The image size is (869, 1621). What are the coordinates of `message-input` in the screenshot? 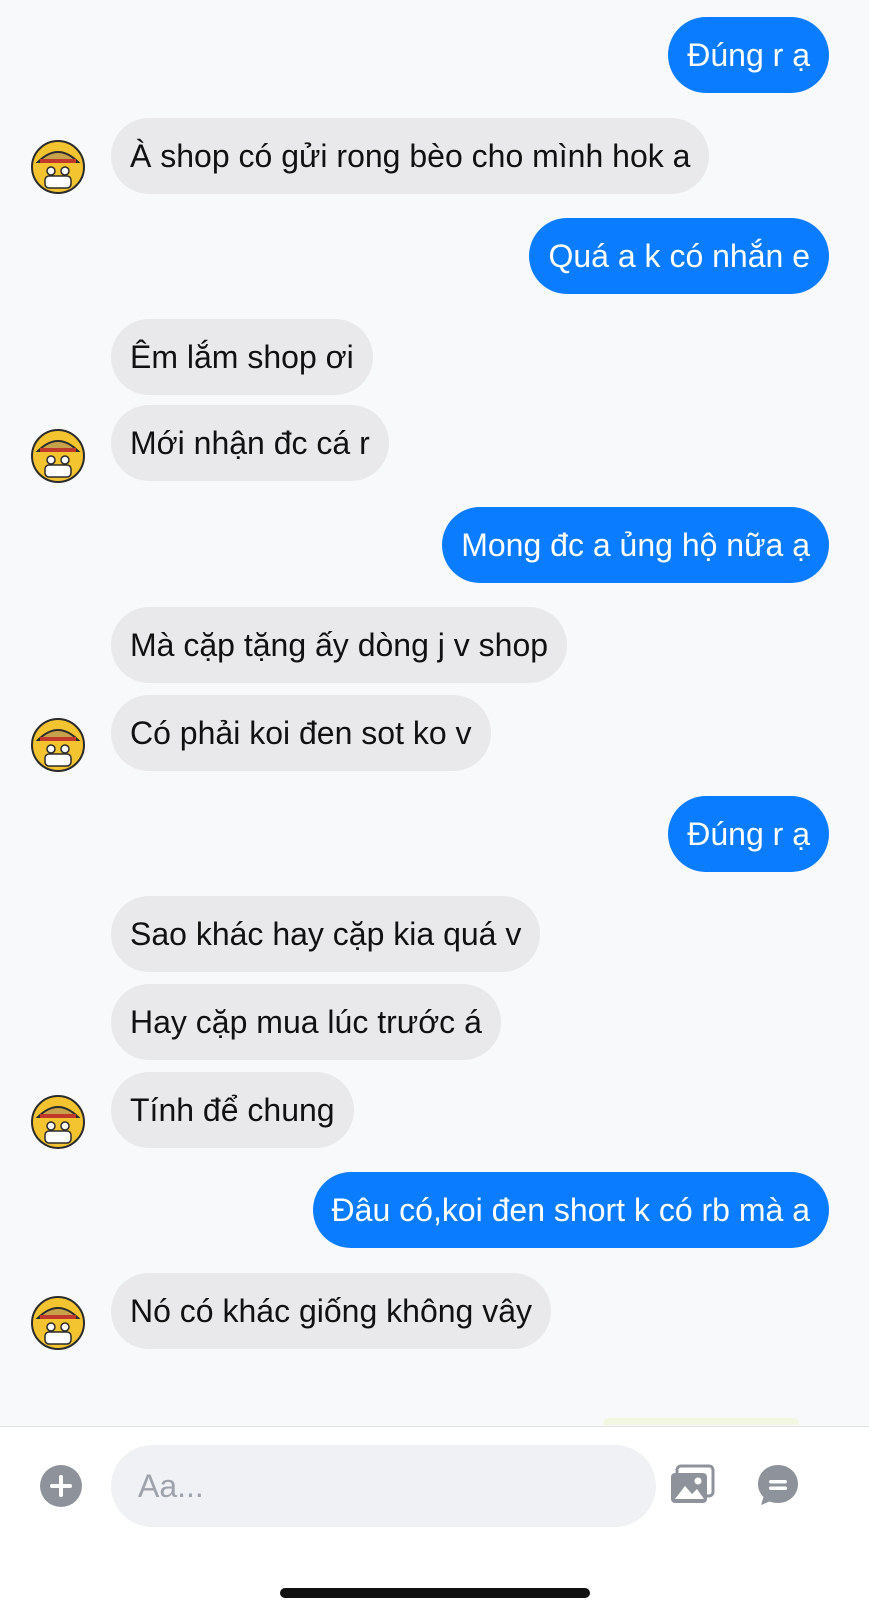 It's located at (383, 1486).